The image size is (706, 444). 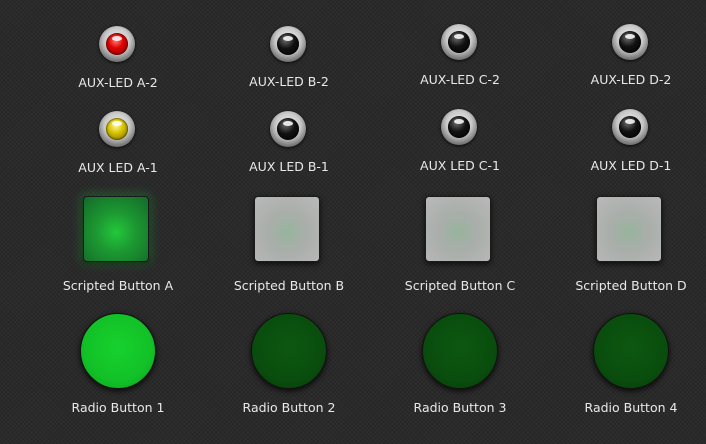 I want to click on scripted-button-b-face, so click(x=287, y=229).